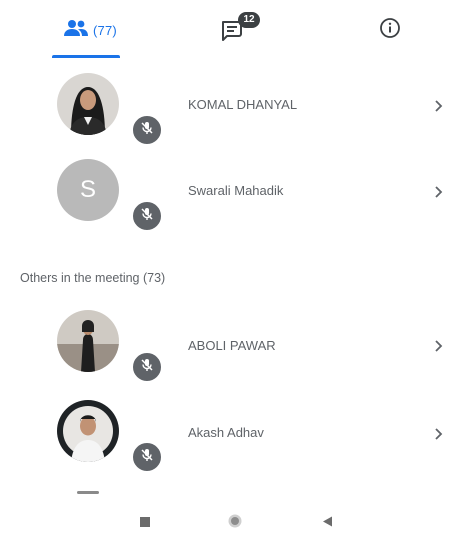  Describe the element at coordinates (249, 20) in the screenshot. I see `chat-unread-badge: 12` at that location.